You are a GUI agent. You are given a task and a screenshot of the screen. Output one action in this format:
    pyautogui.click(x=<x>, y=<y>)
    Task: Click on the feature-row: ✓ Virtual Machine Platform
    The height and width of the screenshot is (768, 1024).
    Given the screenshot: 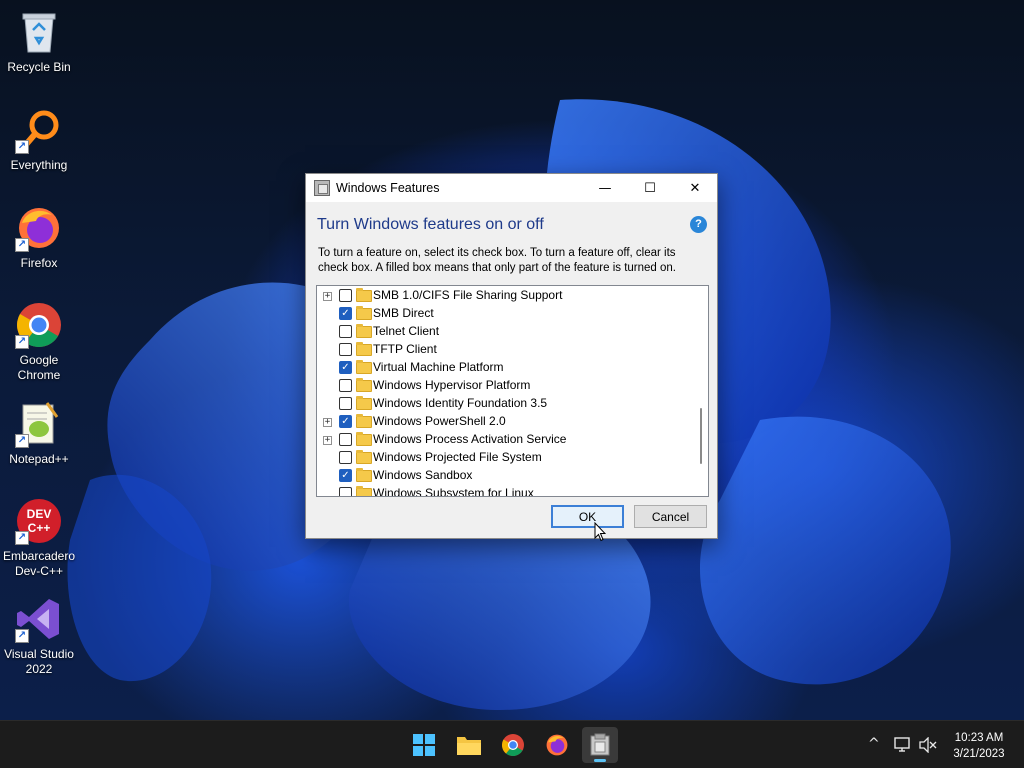 What is the action you would take?
    pyautogui.click(x=504, y=368)
    